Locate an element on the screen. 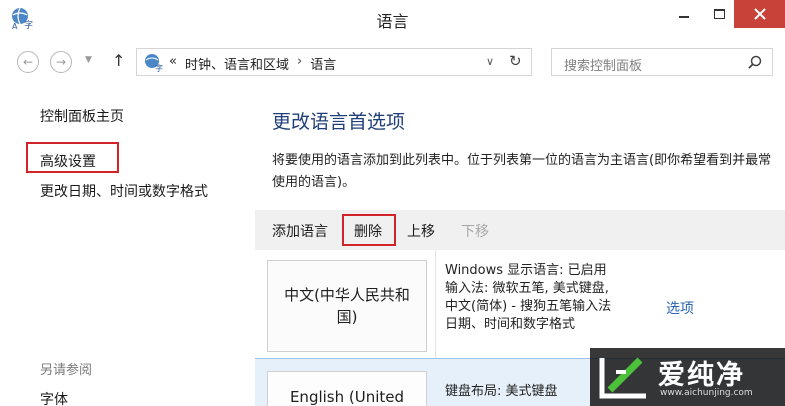 The width and height of the screenshot is (785, 406). maximize-icon is located at coordinates (719, 14).